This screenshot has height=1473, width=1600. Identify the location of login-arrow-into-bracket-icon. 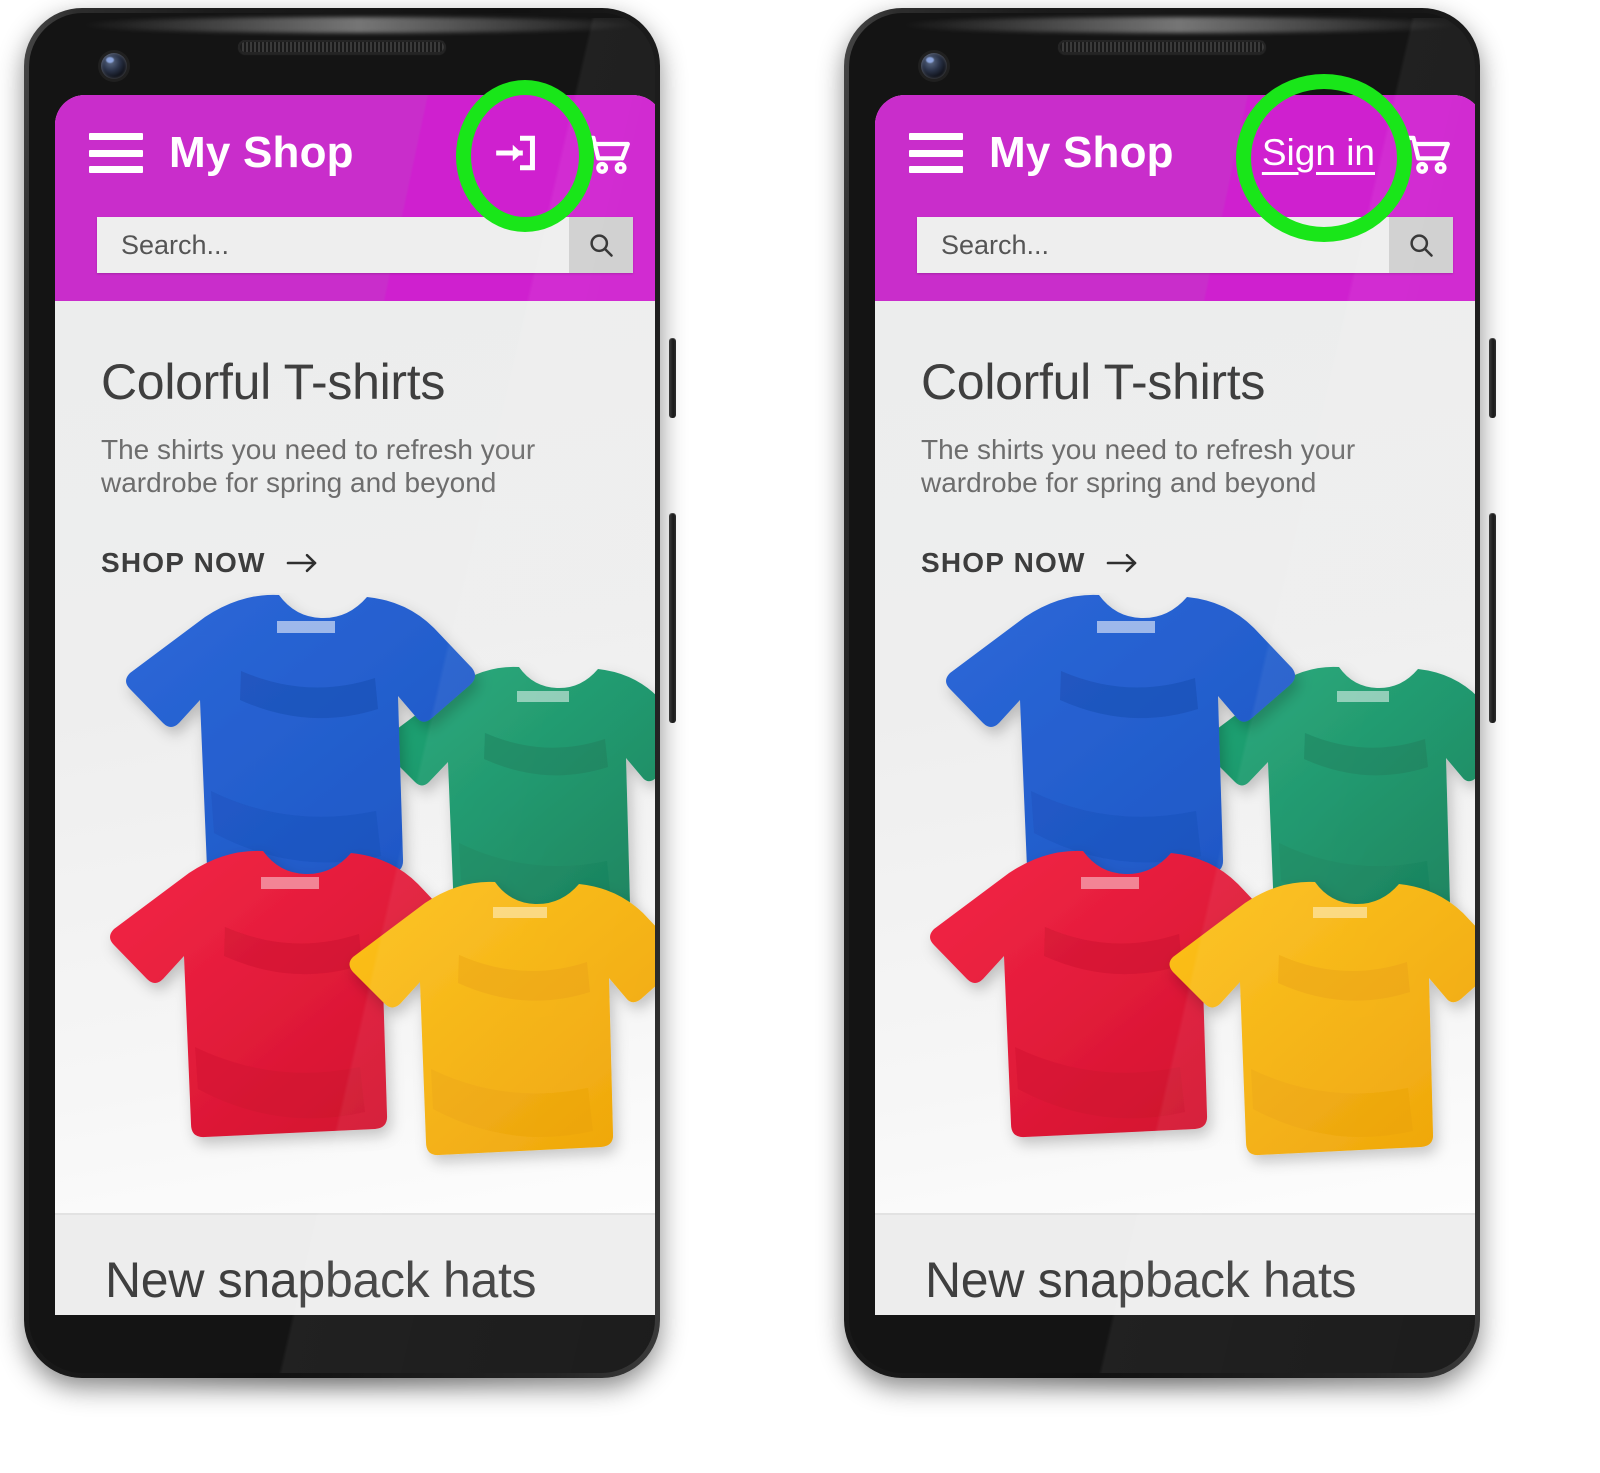
(516, 153).